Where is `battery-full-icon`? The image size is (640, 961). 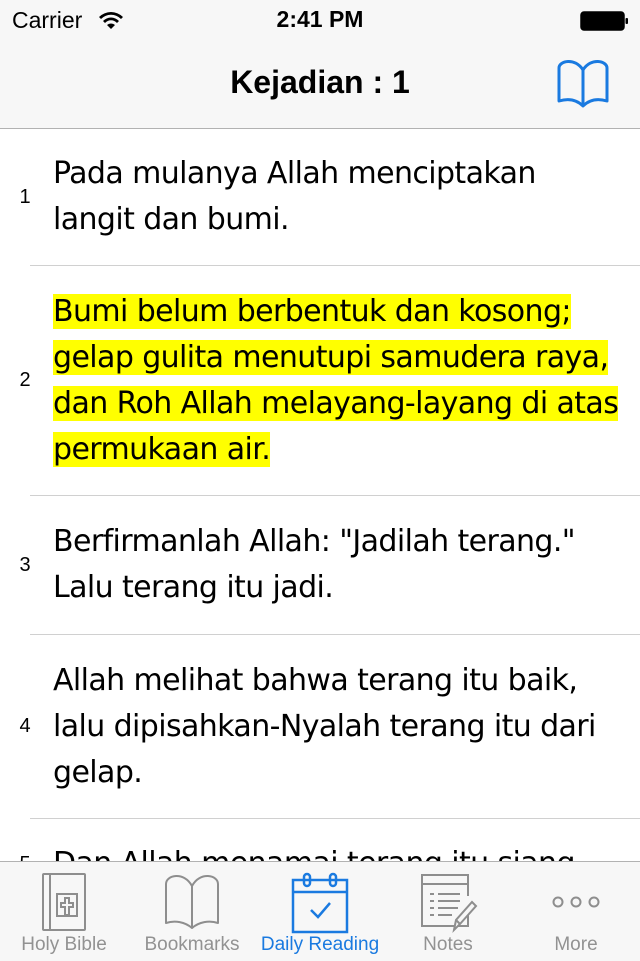
battery-full-icon is located at coordinates (604, 21).